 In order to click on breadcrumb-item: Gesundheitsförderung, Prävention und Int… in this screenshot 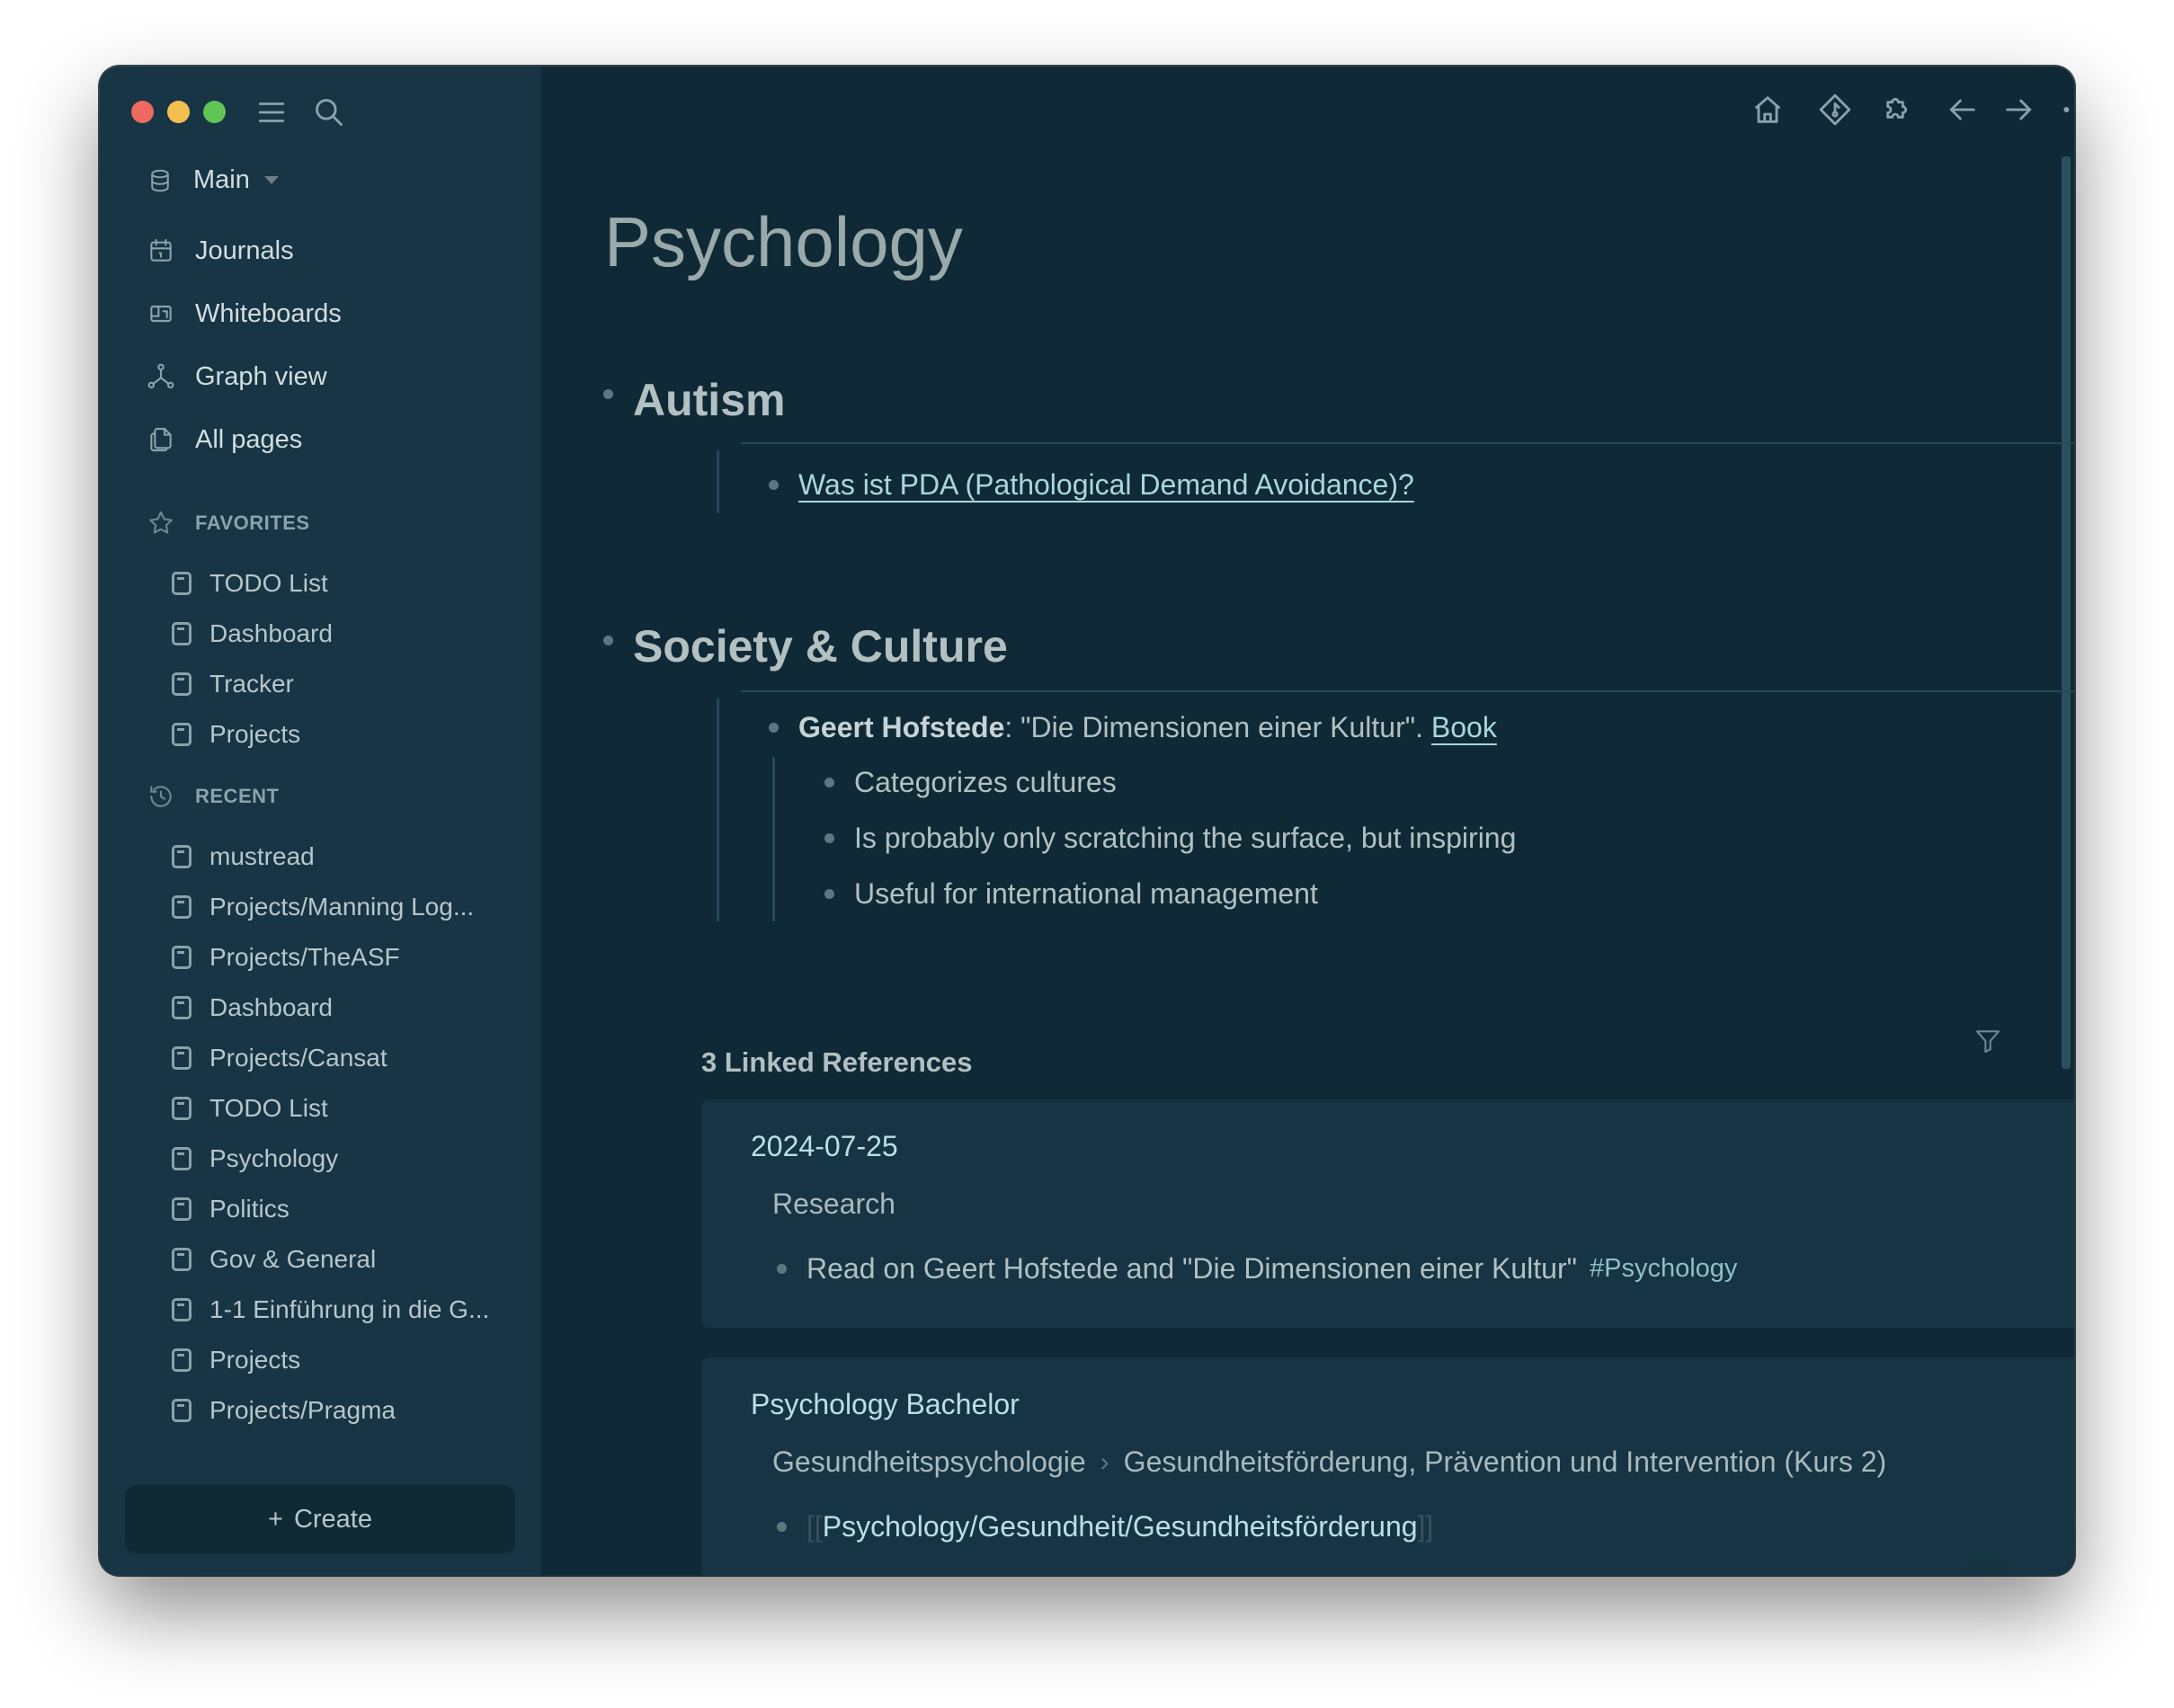, I will do `click(1506, 1462)`.